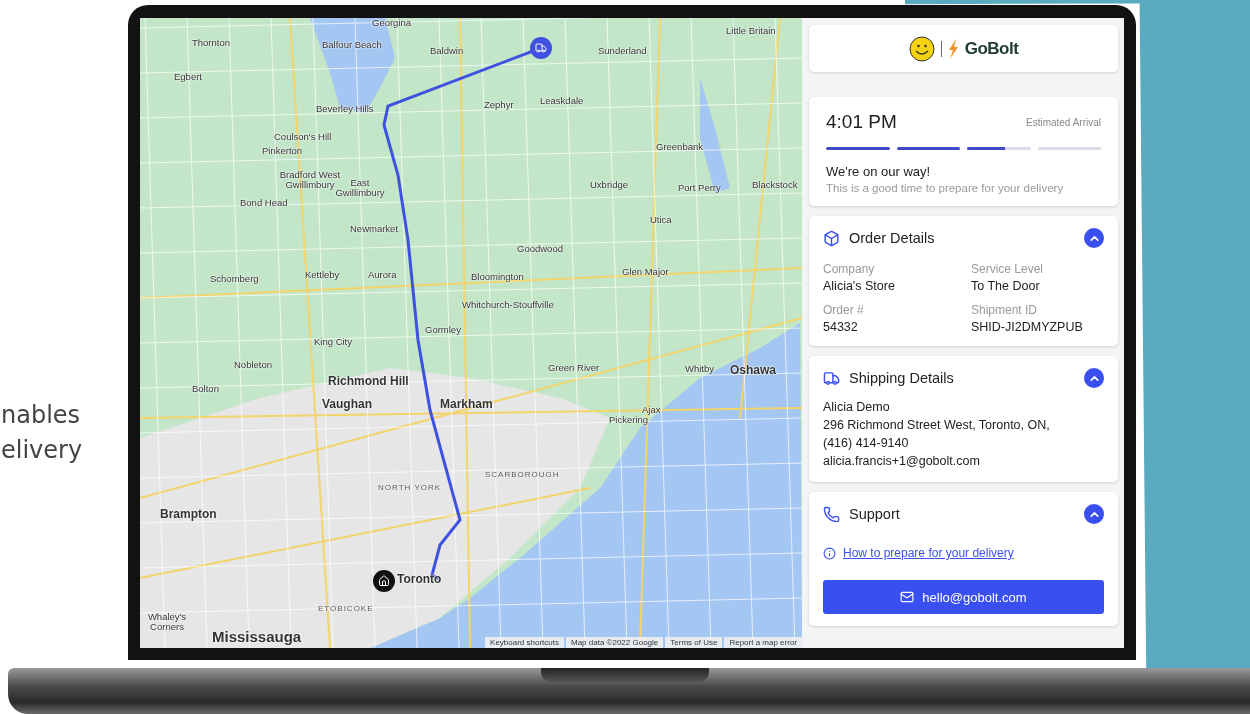 The height and width of the screenshot is (714, 1250). Describe the element at coordinates (384, 581) in the screenshot. I see `home-icon` at that location.